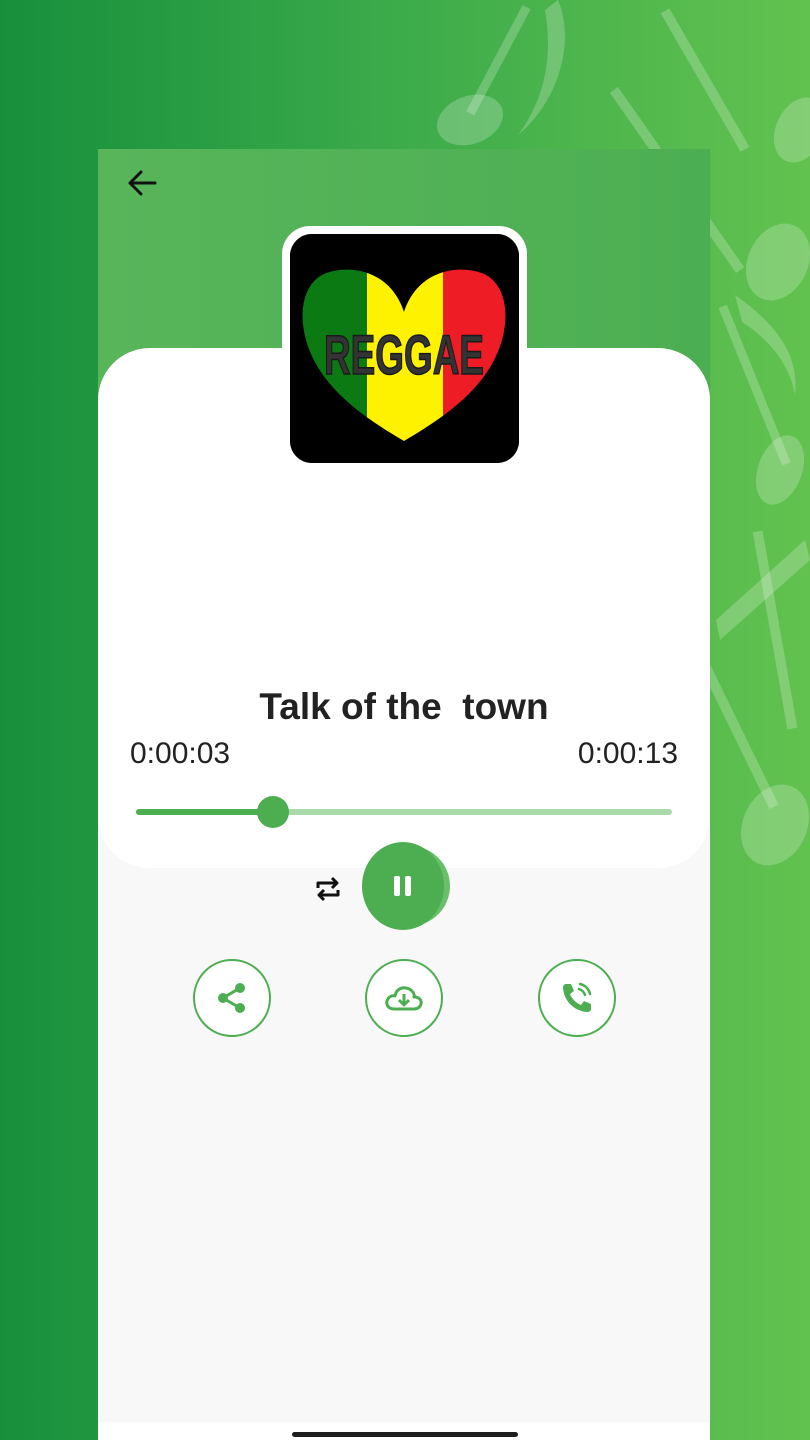 This screenshot has height=1440, width=810. I want to click on set-ringtone-button, so click(577, 998).